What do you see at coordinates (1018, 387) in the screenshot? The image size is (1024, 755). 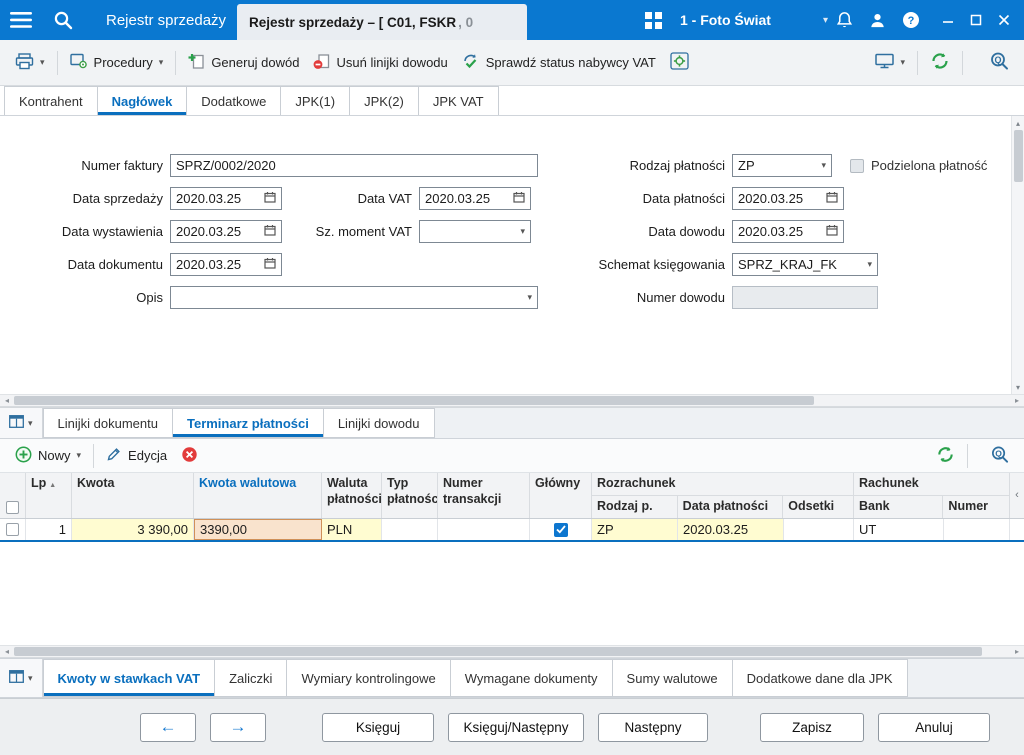 I see `scroll-down-icon: ▾` at bounding box center [1018, 387].